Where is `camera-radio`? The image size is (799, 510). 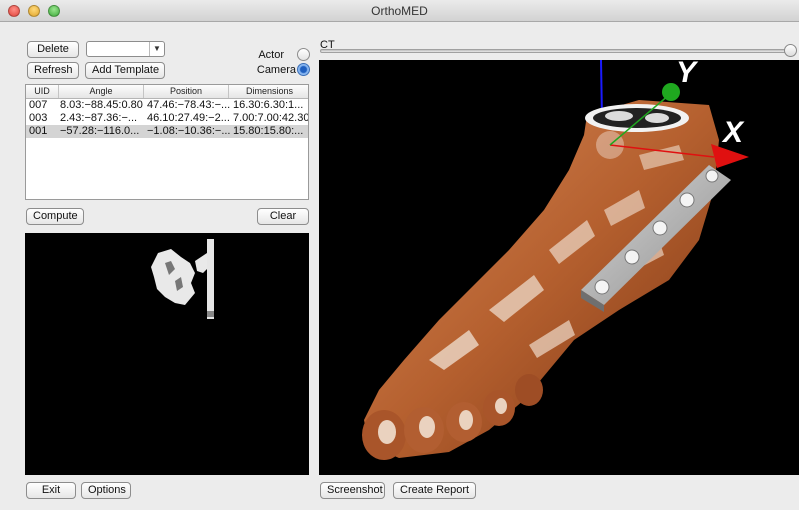 camera-radio is located at coordinates (303, 69).